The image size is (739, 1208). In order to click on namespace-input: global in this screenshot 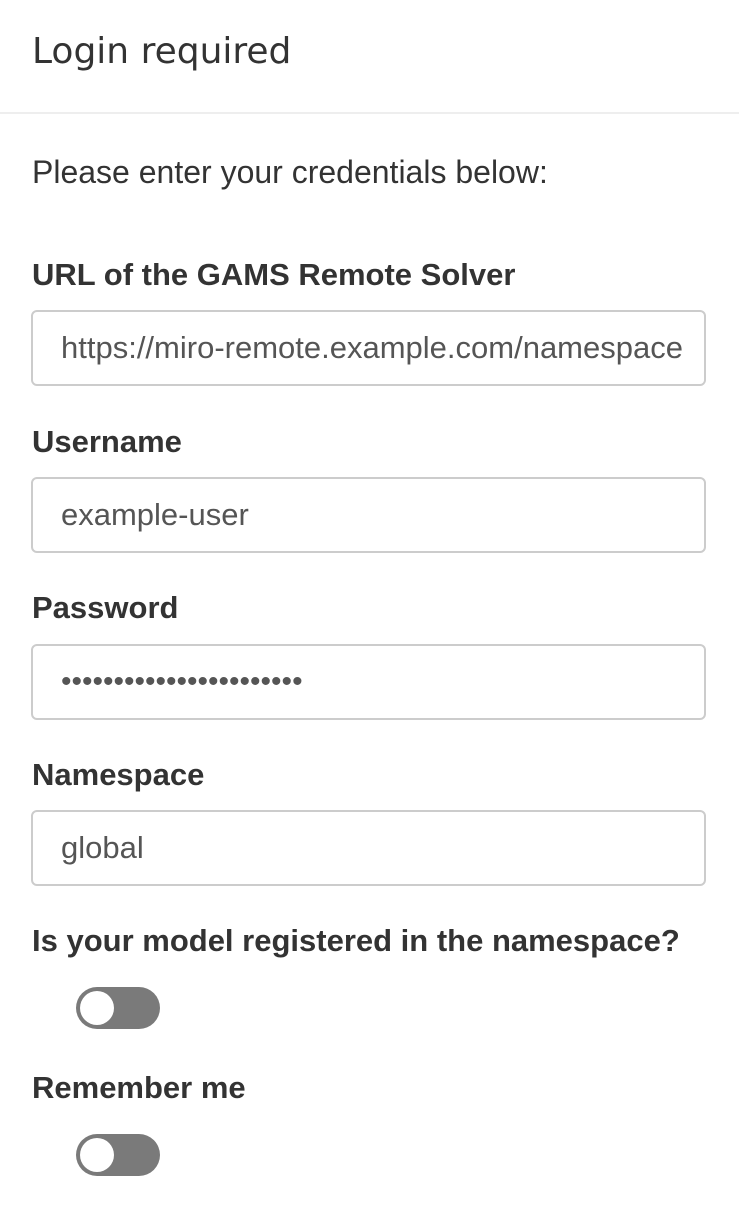, I will do `click(368, 848)`.